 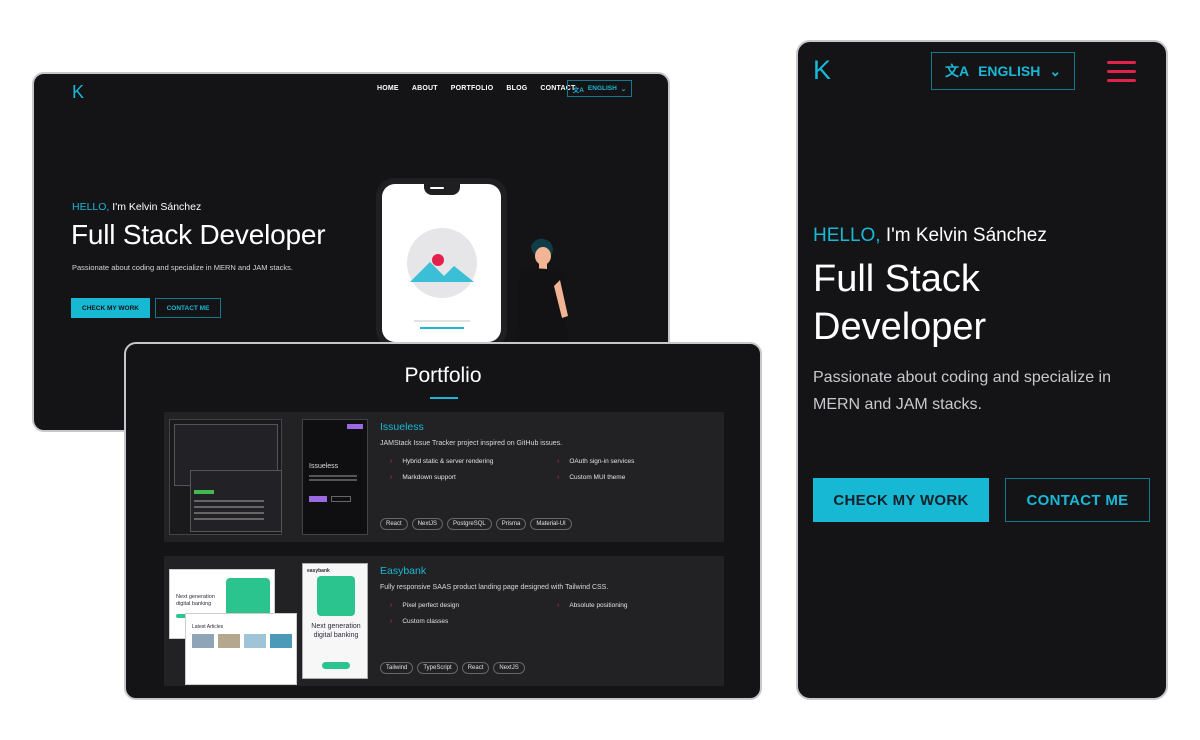 I want to click on hero-title-line-2: Developer, so click(x=900, y=327).